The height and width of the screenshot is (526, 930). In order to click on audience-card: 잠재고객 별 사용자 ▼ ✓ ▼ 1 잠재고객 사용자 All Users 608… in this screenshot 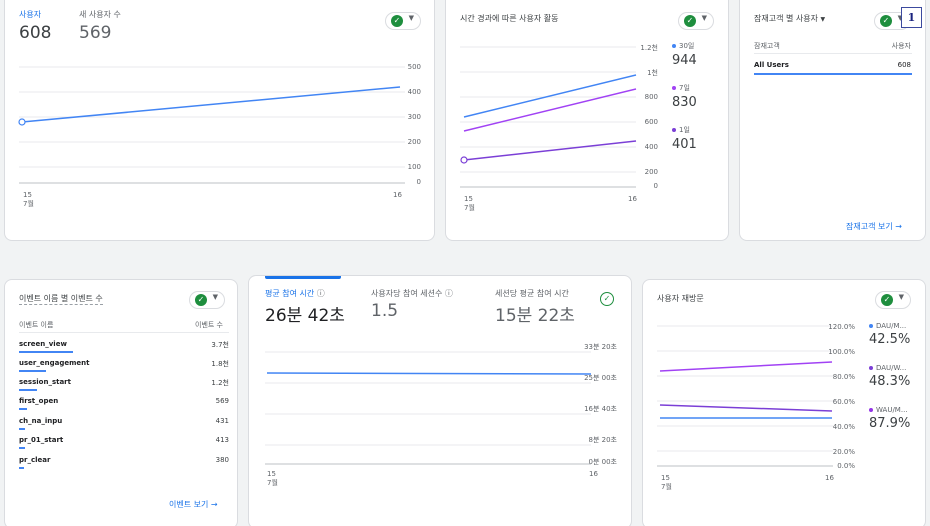, I will do `click(832, 120)`.